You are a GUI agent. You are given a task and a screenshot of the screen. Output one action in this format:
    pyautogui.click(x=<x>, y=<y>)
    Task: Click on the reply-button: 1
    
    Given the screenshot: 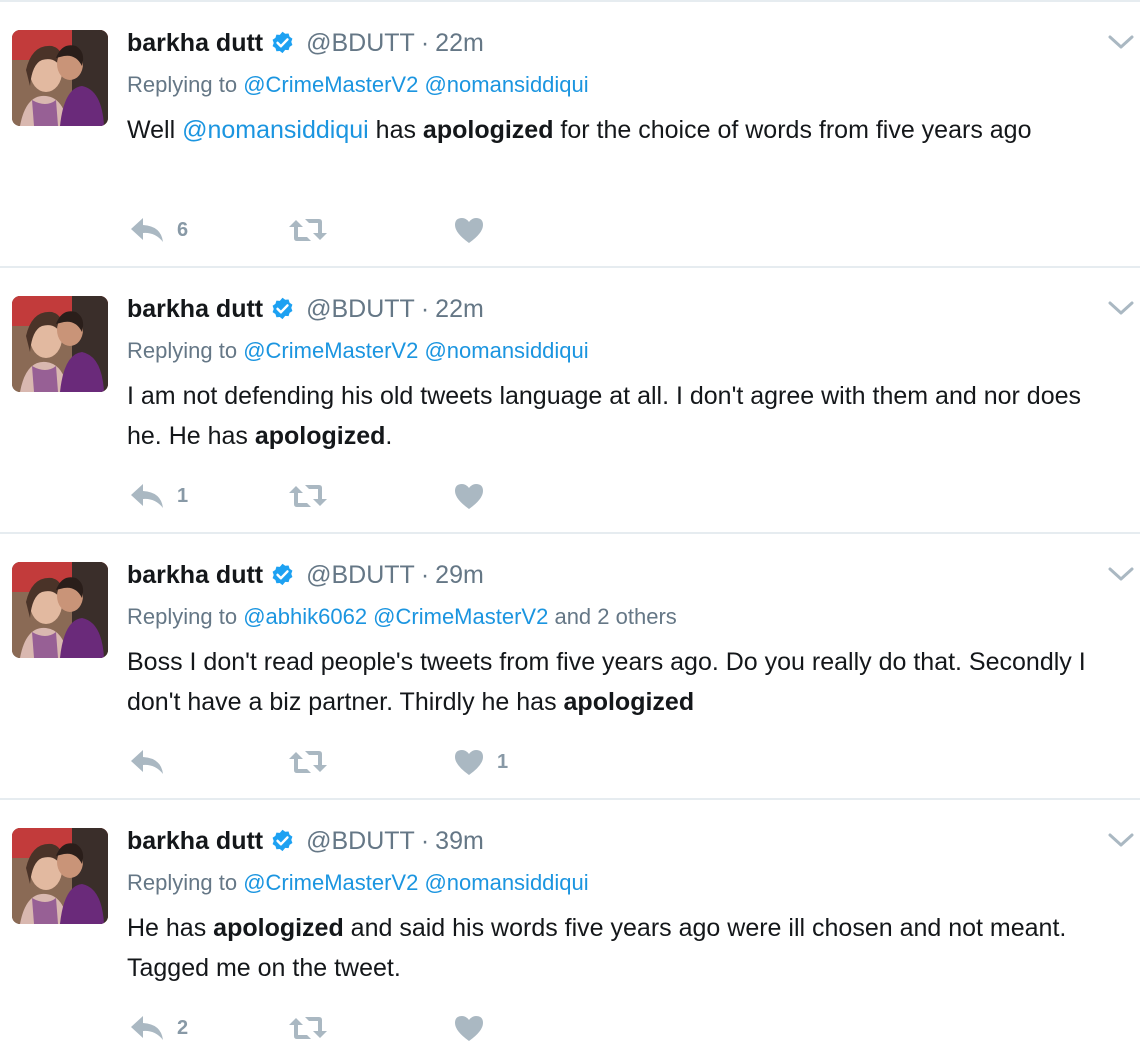 What is the action you would take?
    pyautogui.click(x=158, y=496)
    